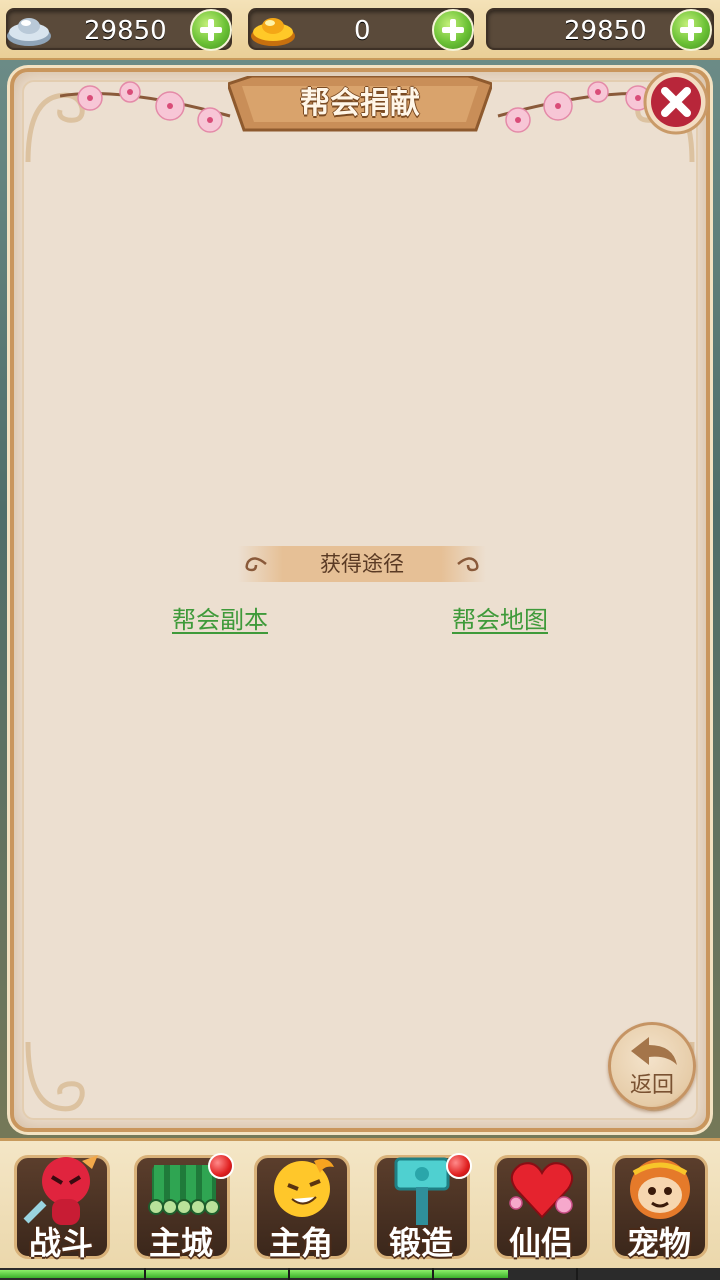  Describe the element at coordinates (60, 1190) in the screenshot. I see `red-warrior-icon` at that location.